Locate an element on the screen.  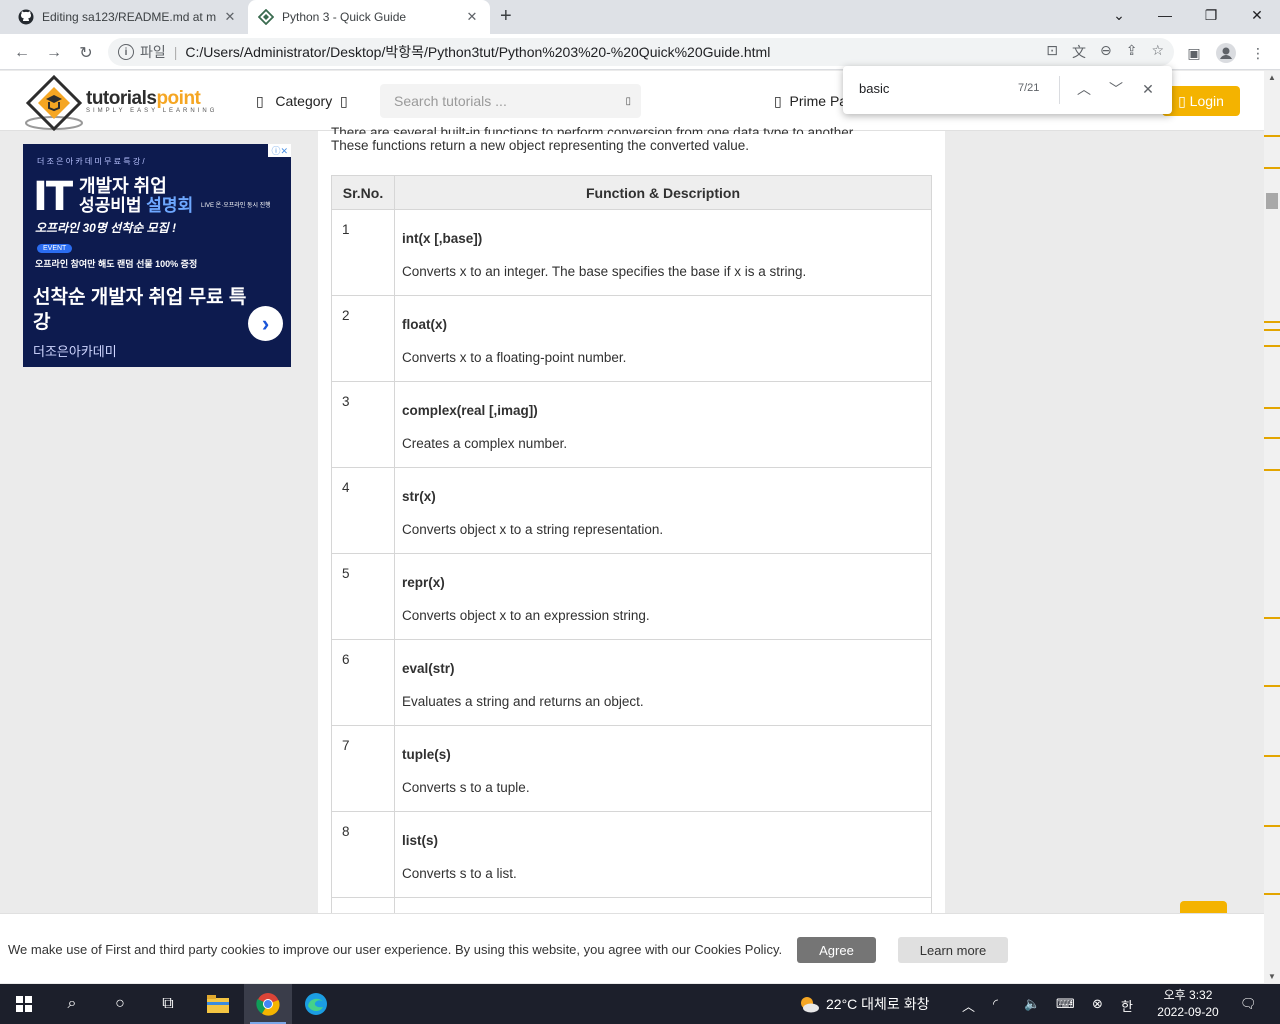
table-header-row: Sr.No. Function & Description is located at coordinates (631, 192).